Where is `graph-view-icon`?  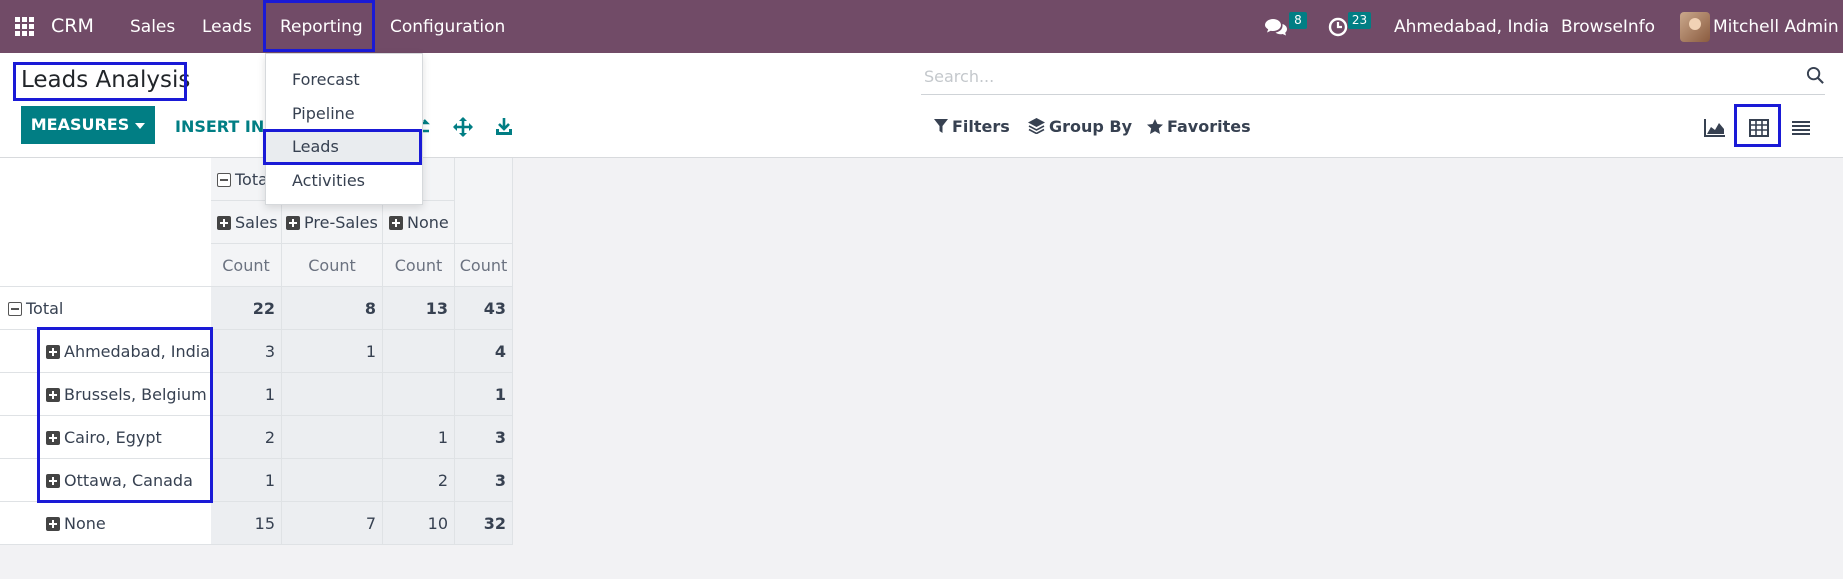 graph-view-icon is located at coordinates (1715, 128).